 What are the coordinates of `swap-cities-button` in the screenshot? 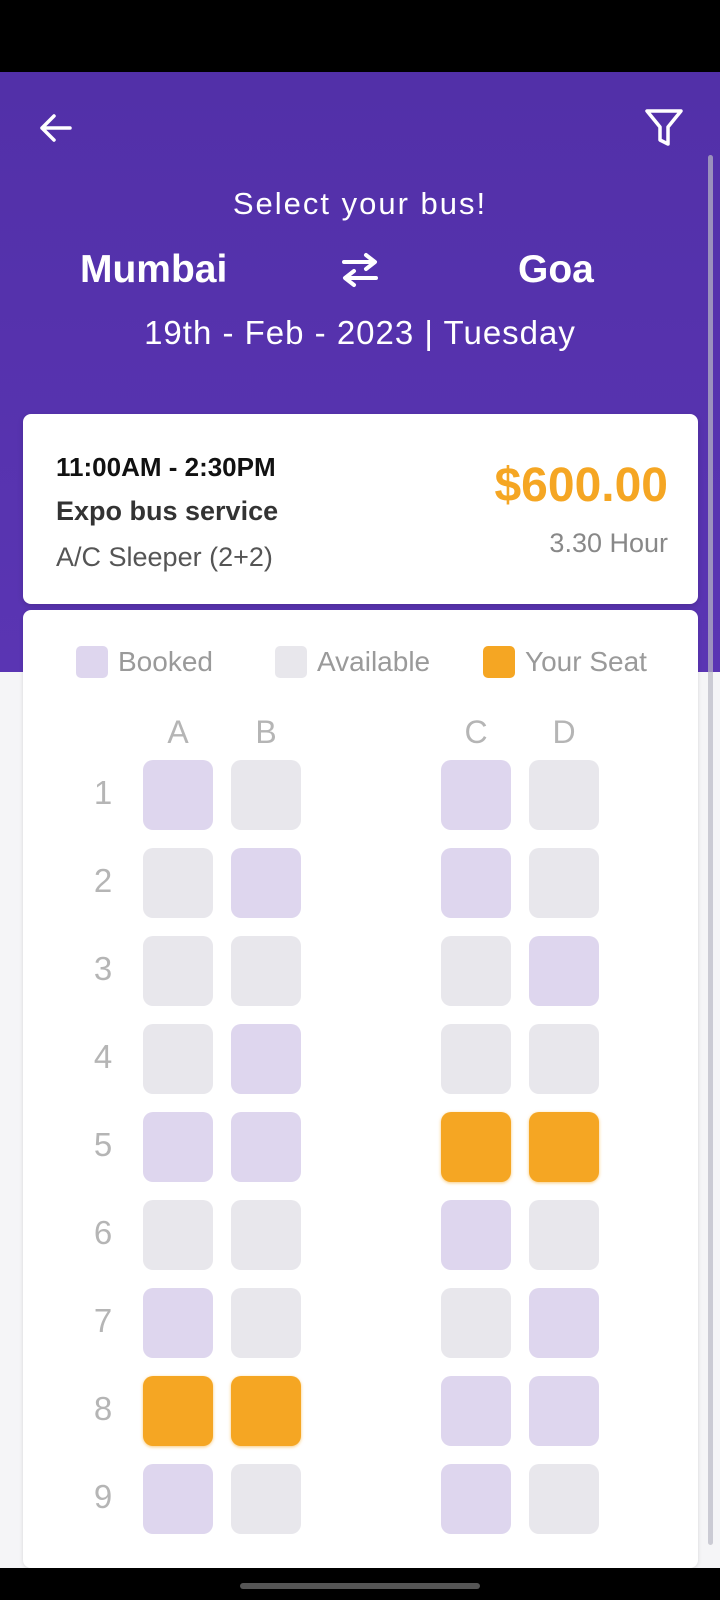 It's located at (360, 270).